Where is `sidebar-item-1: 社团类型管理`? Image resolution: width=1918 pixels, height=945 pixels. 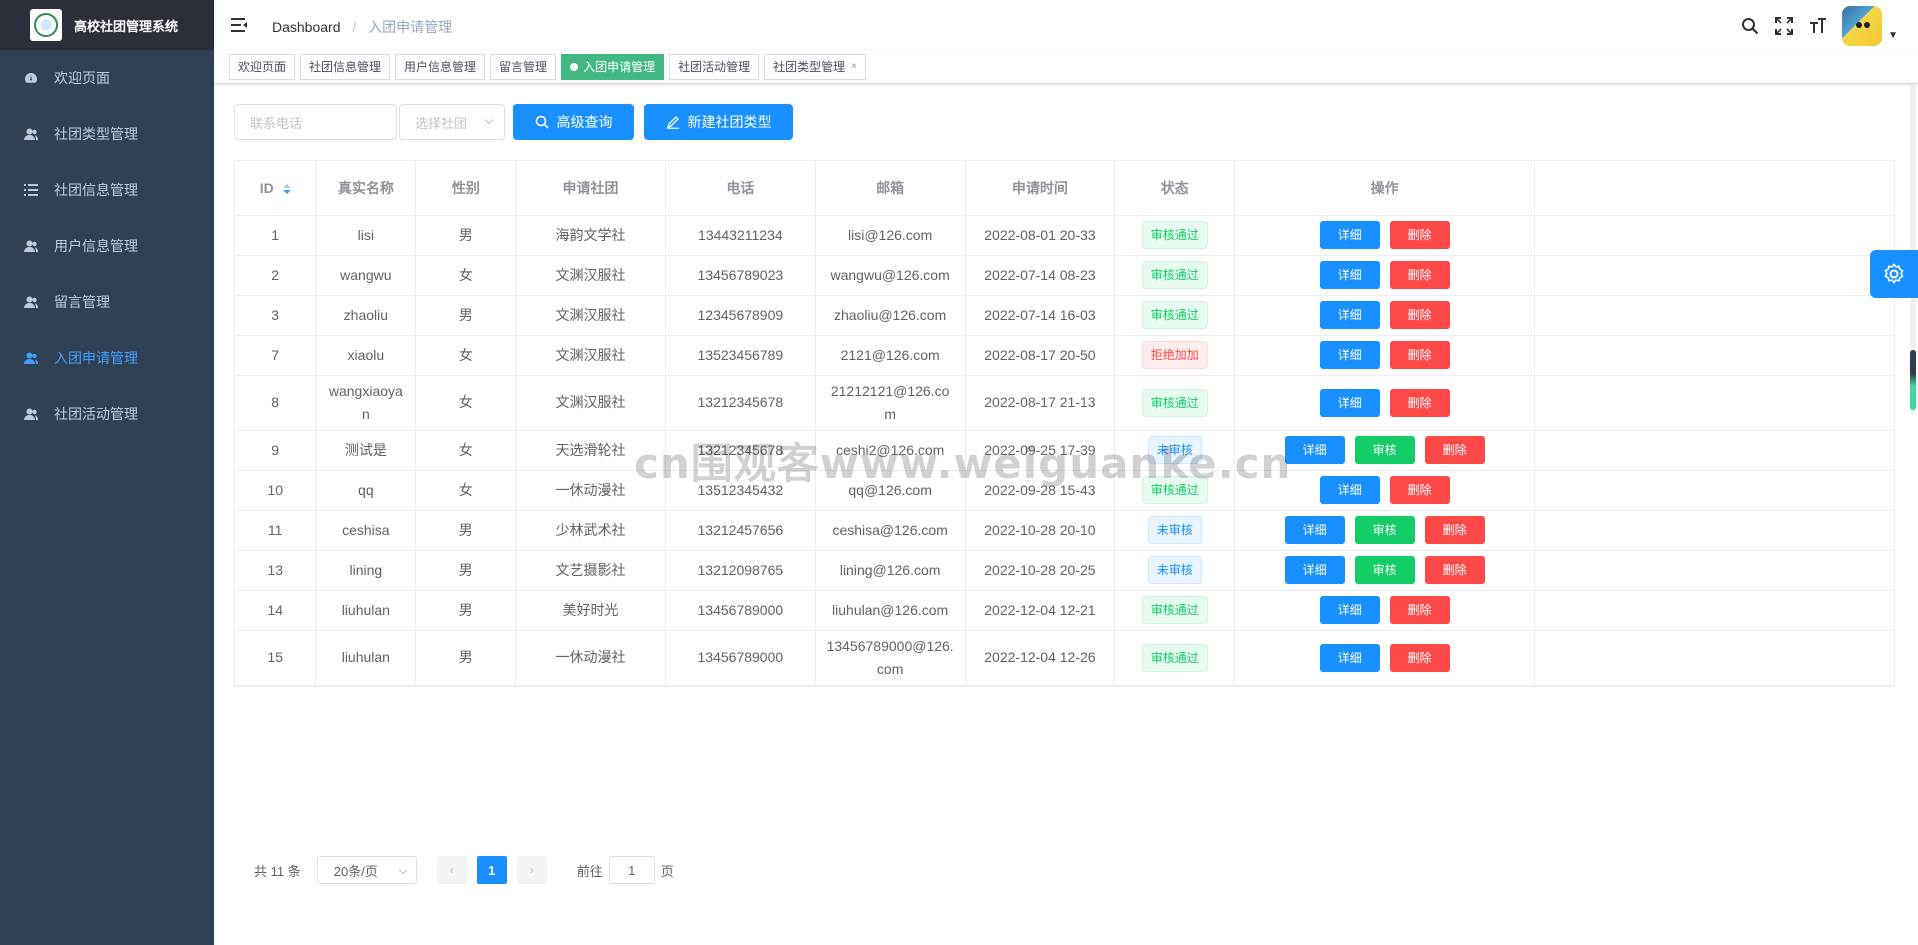 sidebar-item-1: 社团类型管理 is located at coordinates (107, 134).